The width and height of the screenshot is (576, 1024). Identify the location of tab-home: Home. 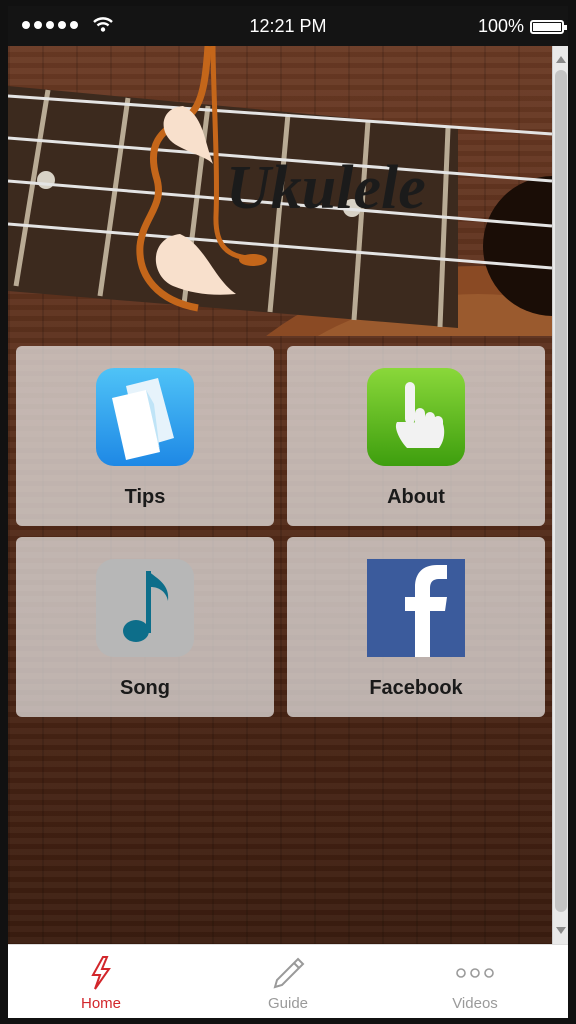
(101, 982).